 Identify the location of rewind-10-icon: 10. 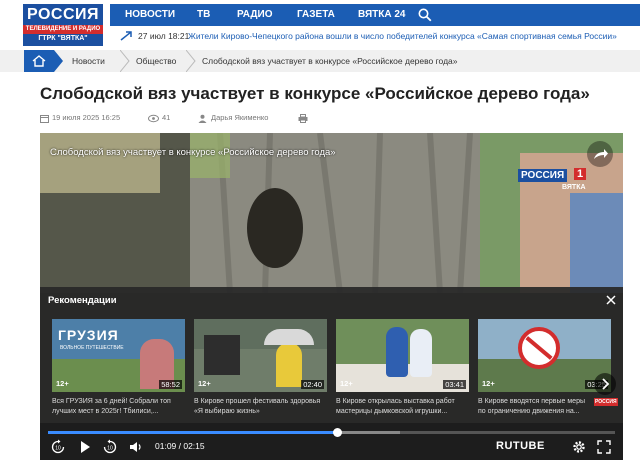
(58, 447).